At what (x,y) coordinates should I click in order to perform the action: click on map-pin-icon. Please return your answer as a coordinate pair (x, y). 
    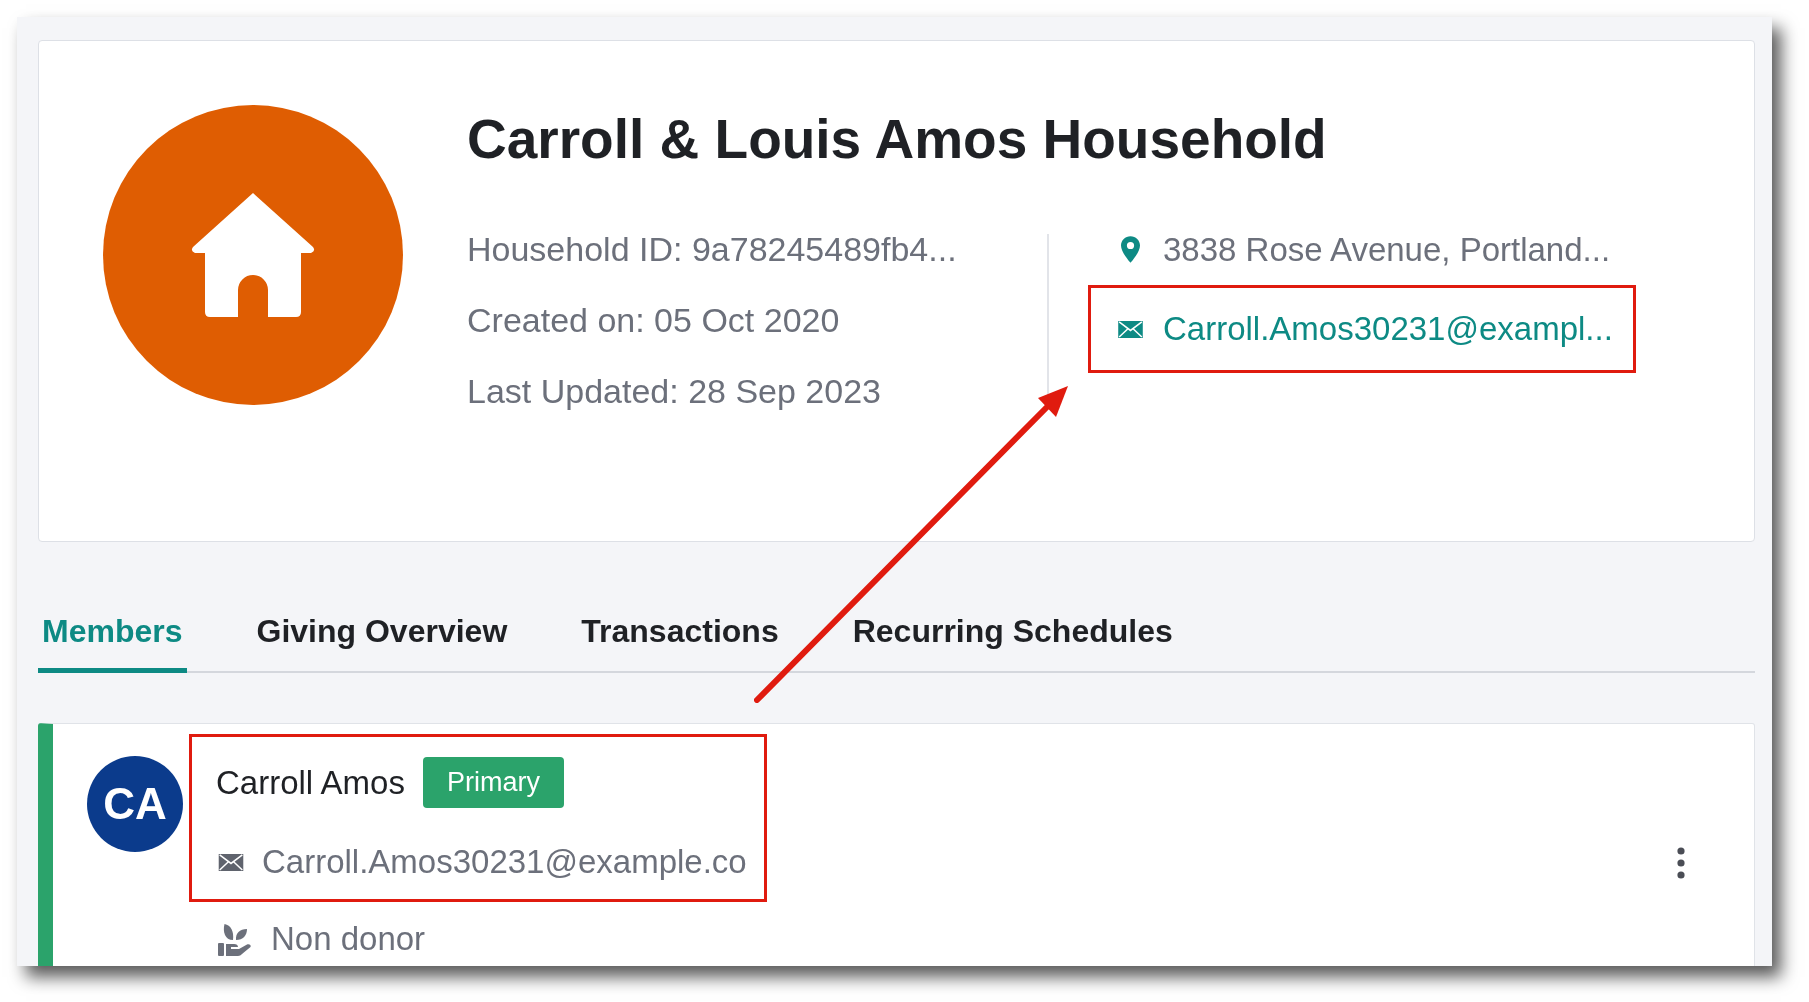
    Looking at the image, I should click on (1130, 249).